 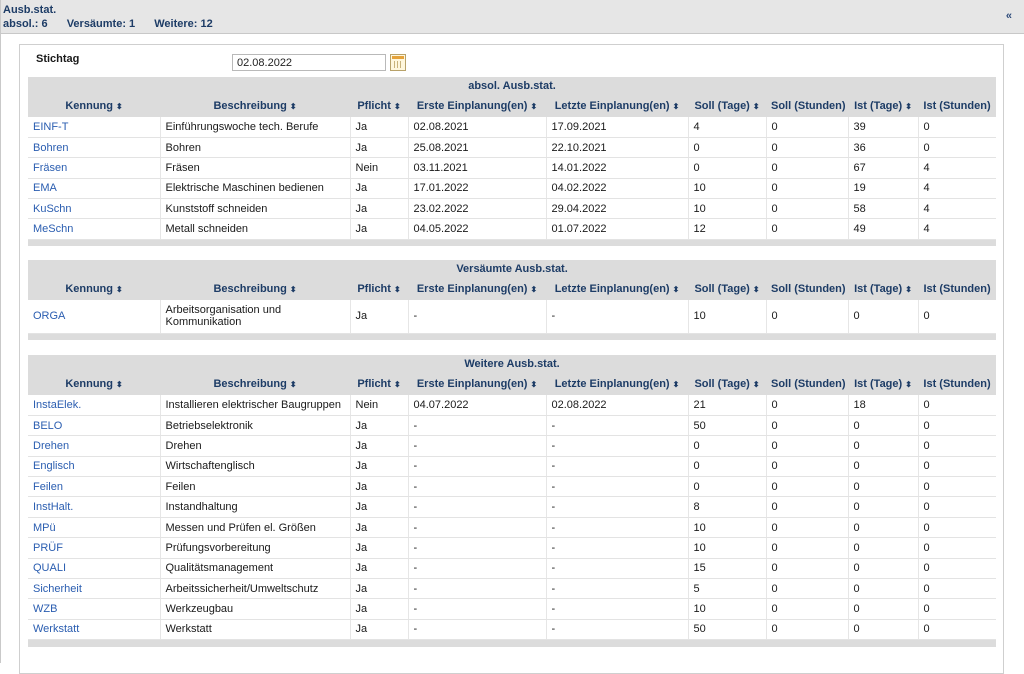 I want to click on table-cell: 10, so click(x=727, y=528).